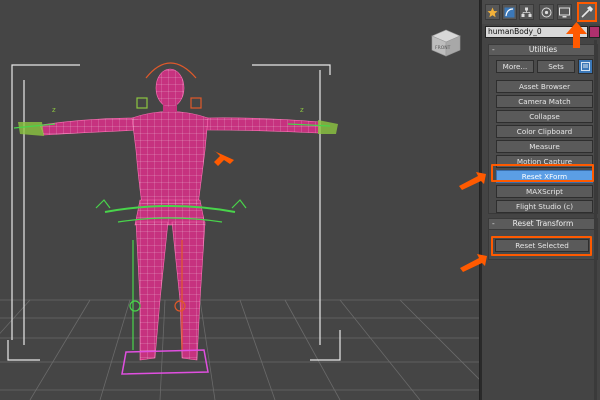  What do you see at coordinates (556, 66) in the screenshot?
I see `sets-button: Sets` at bounding box center [556, 66].